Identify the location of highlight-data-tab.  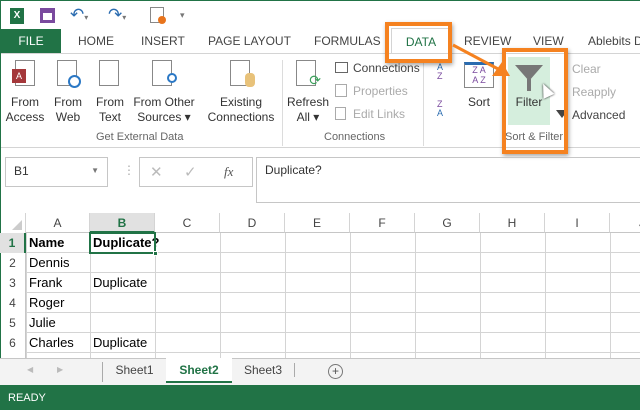
(418, 42).